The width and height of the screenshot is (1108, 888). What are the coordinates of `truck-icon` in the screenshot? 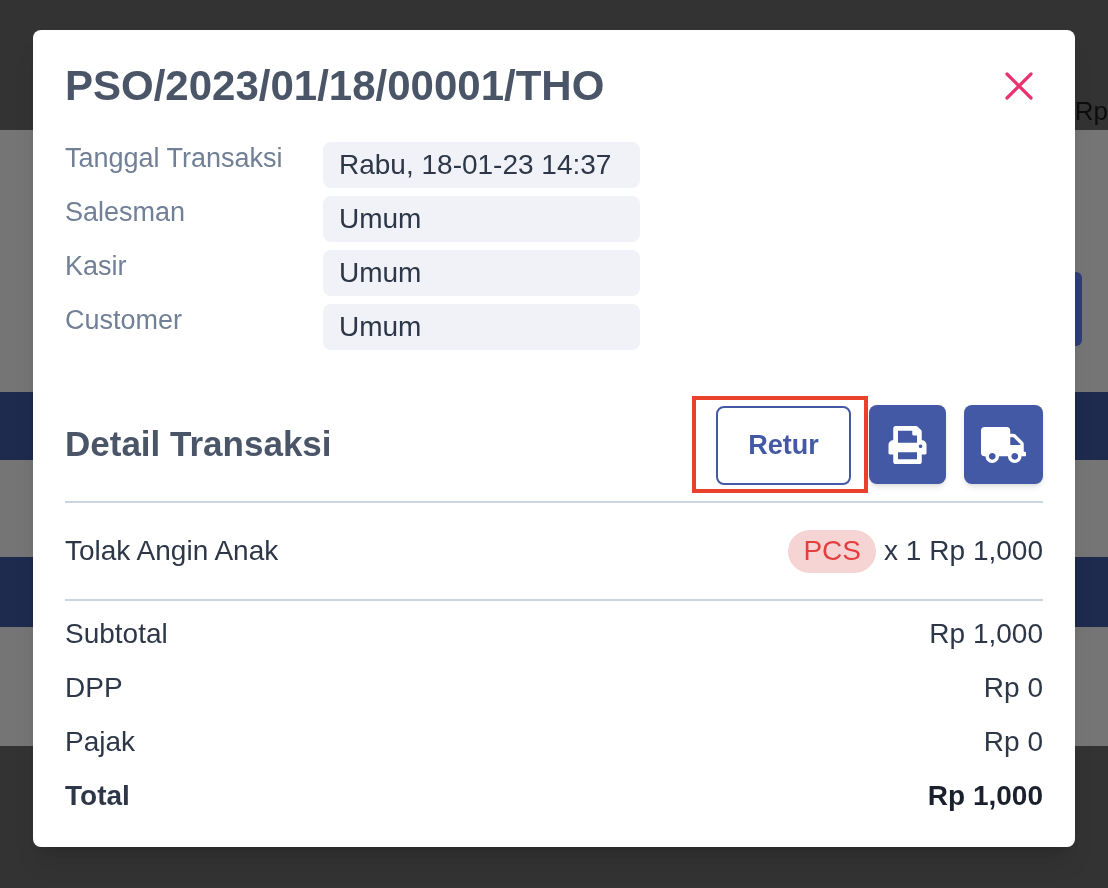 It's located at (1003, 444).